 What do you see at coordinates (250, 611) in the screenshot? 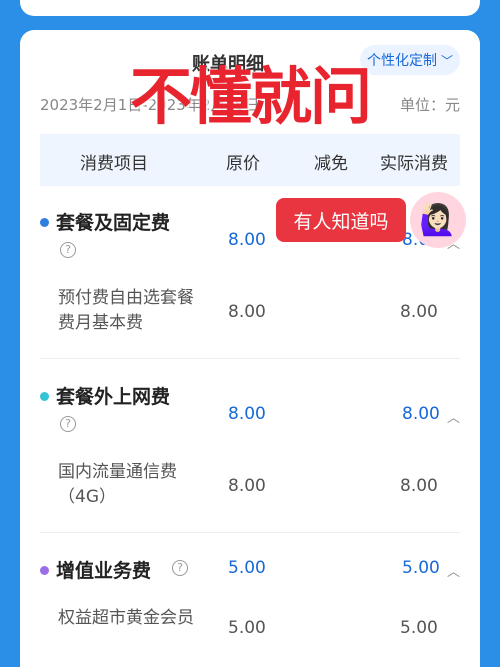
I see `section-value-added: 增值业务费 ? 5.00 5.00 ︿ 权益超市黄金会员 5.00 5.00` at bounding box center [250, 611].